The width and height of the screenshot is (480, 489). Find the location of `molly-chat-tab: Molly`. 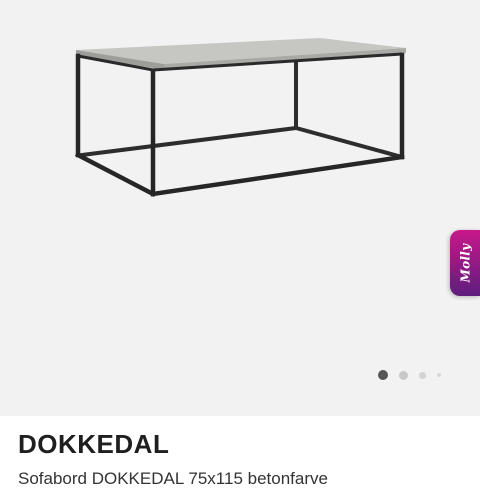

molly-chat-tab: Molly is located at coordinates (465, 263).